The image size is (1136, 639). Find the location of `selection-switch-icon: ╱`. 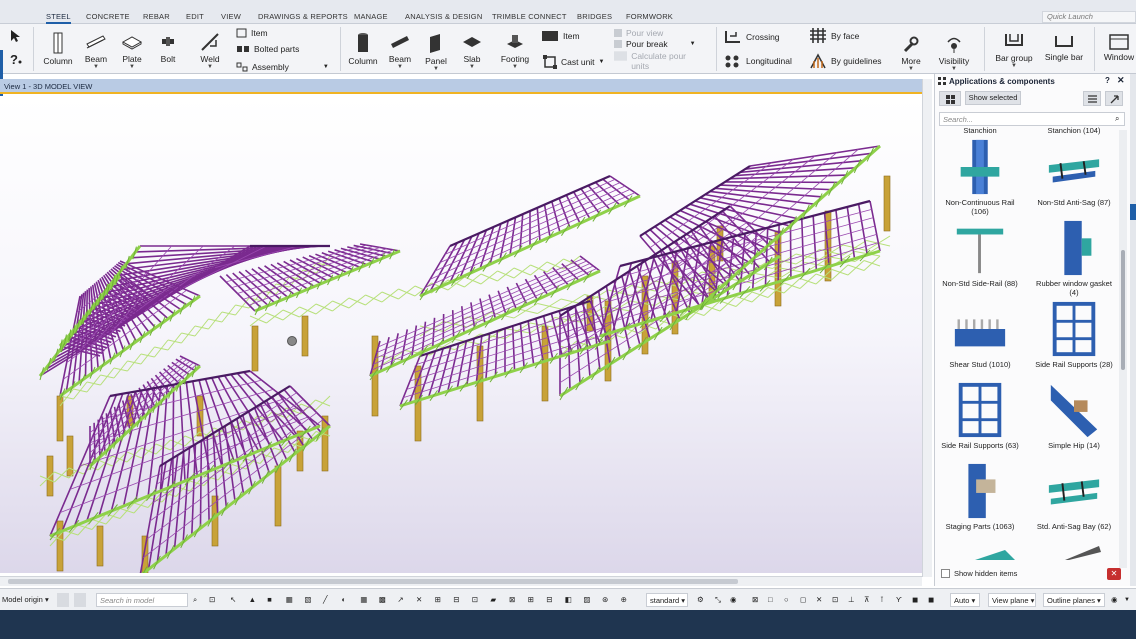

selection-switch-icon: ╱ is located at coordinates (325, 600).